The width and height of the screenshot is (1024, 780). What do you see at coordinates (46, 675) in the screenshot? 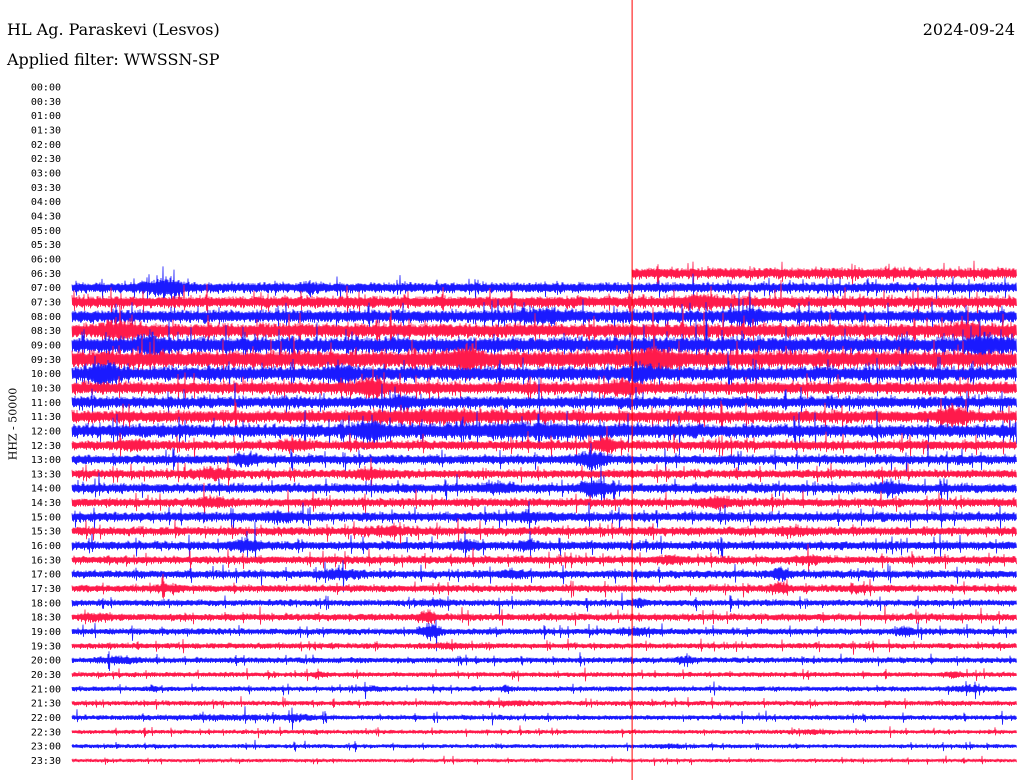
I see `time-tick-label: 20:30` at bounding box center [46, 675].